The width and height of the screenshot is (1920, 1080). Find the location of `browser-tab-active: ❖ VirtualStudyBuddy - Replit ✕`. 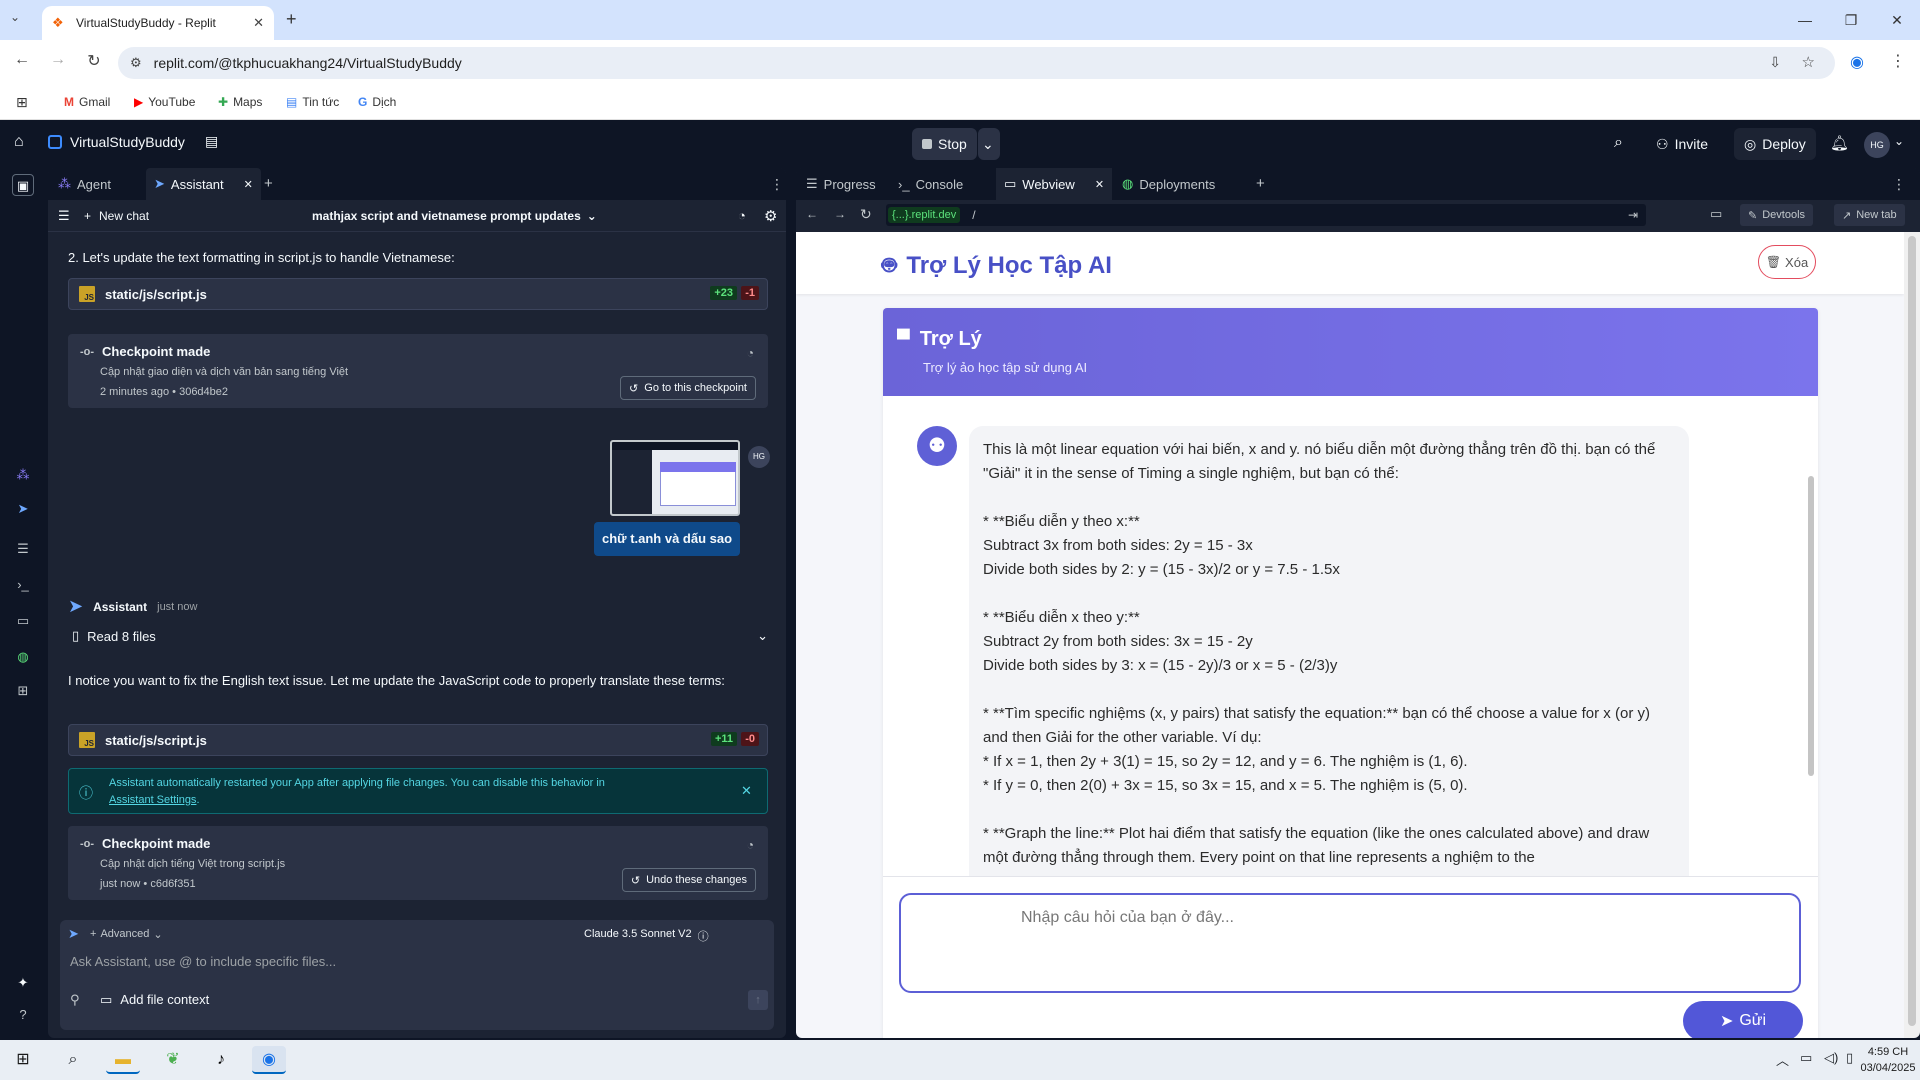

browser-tab-active: ❖ VirtualStudyBuddy - Replit ✕ is located at coordinates (158, 23).